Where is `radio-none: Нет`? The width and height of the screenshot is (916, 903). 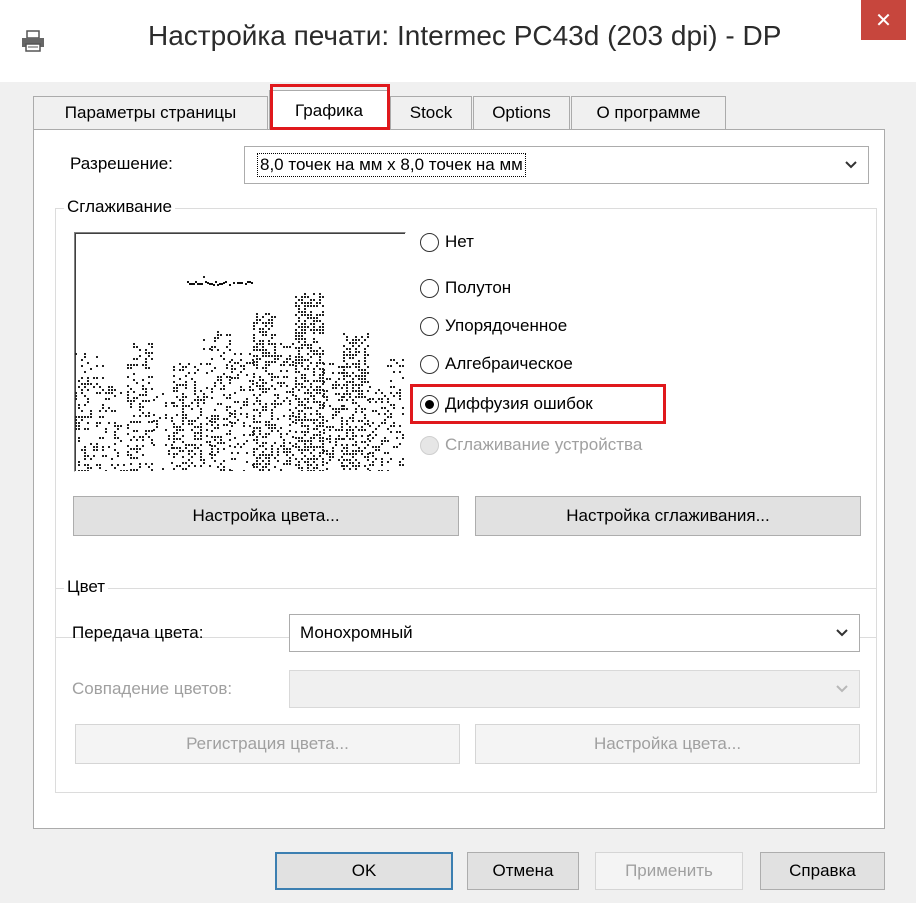
radio-none: Нет is located at coordinates (447, 242).